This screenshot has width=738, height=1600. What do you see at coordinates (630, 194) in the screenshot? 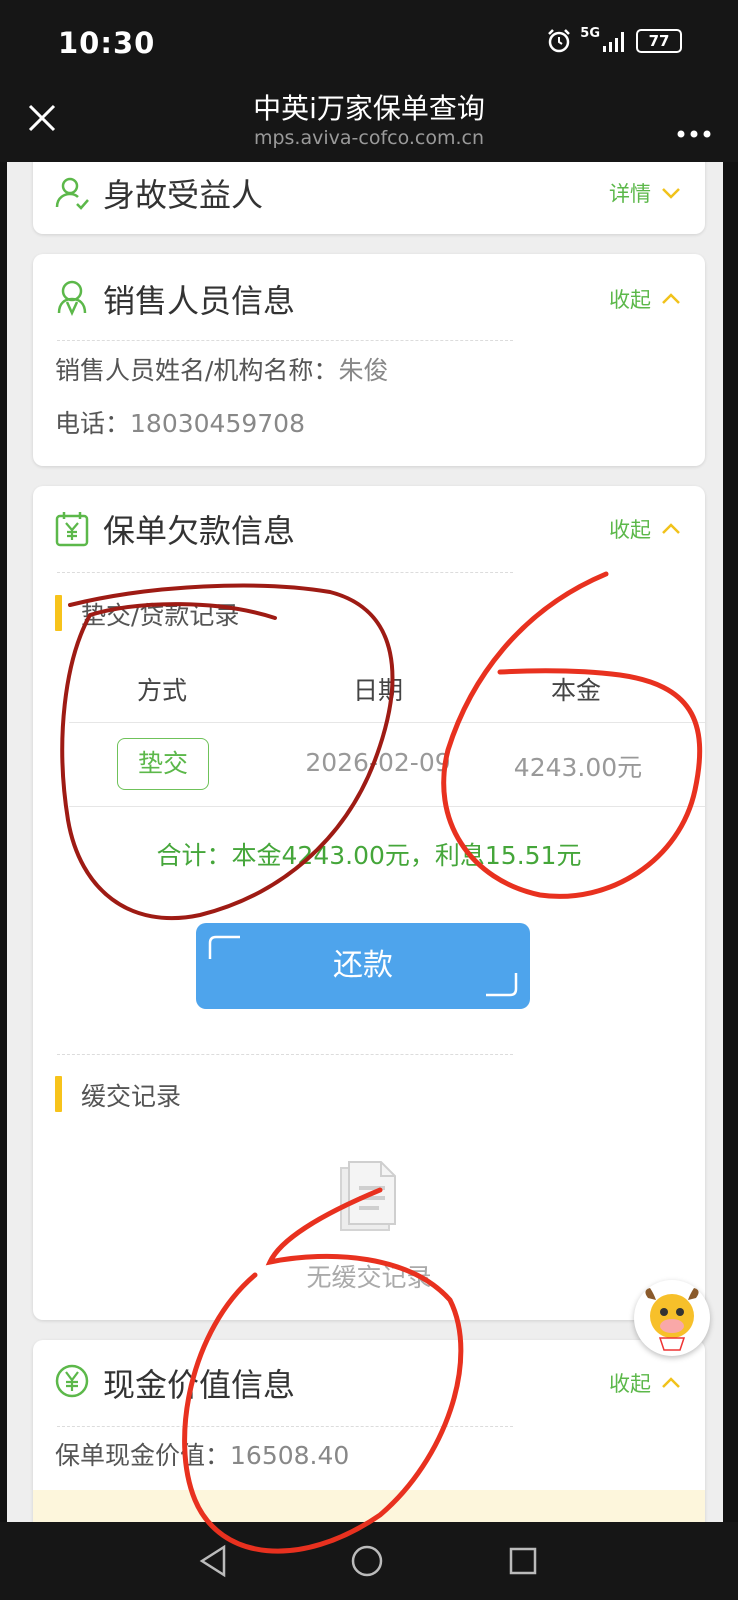
I see `toggle-label: 详情` at bounding box center [630, 194].